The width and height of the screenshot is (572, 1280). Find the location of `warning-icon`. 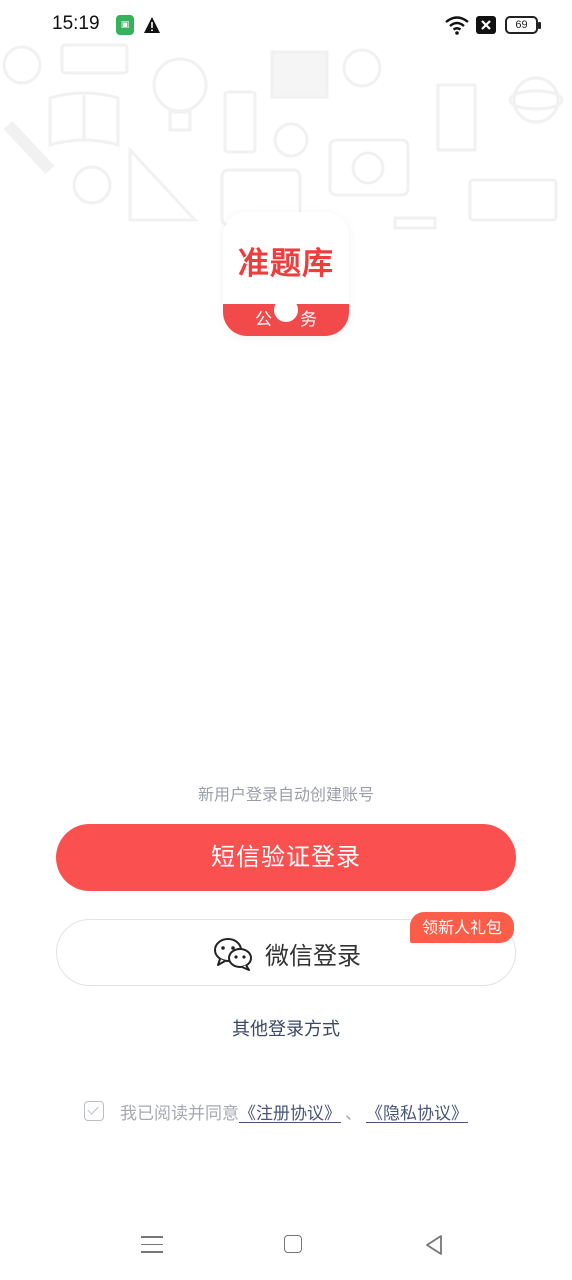

warning-icon is located at coordinates (152, 25).